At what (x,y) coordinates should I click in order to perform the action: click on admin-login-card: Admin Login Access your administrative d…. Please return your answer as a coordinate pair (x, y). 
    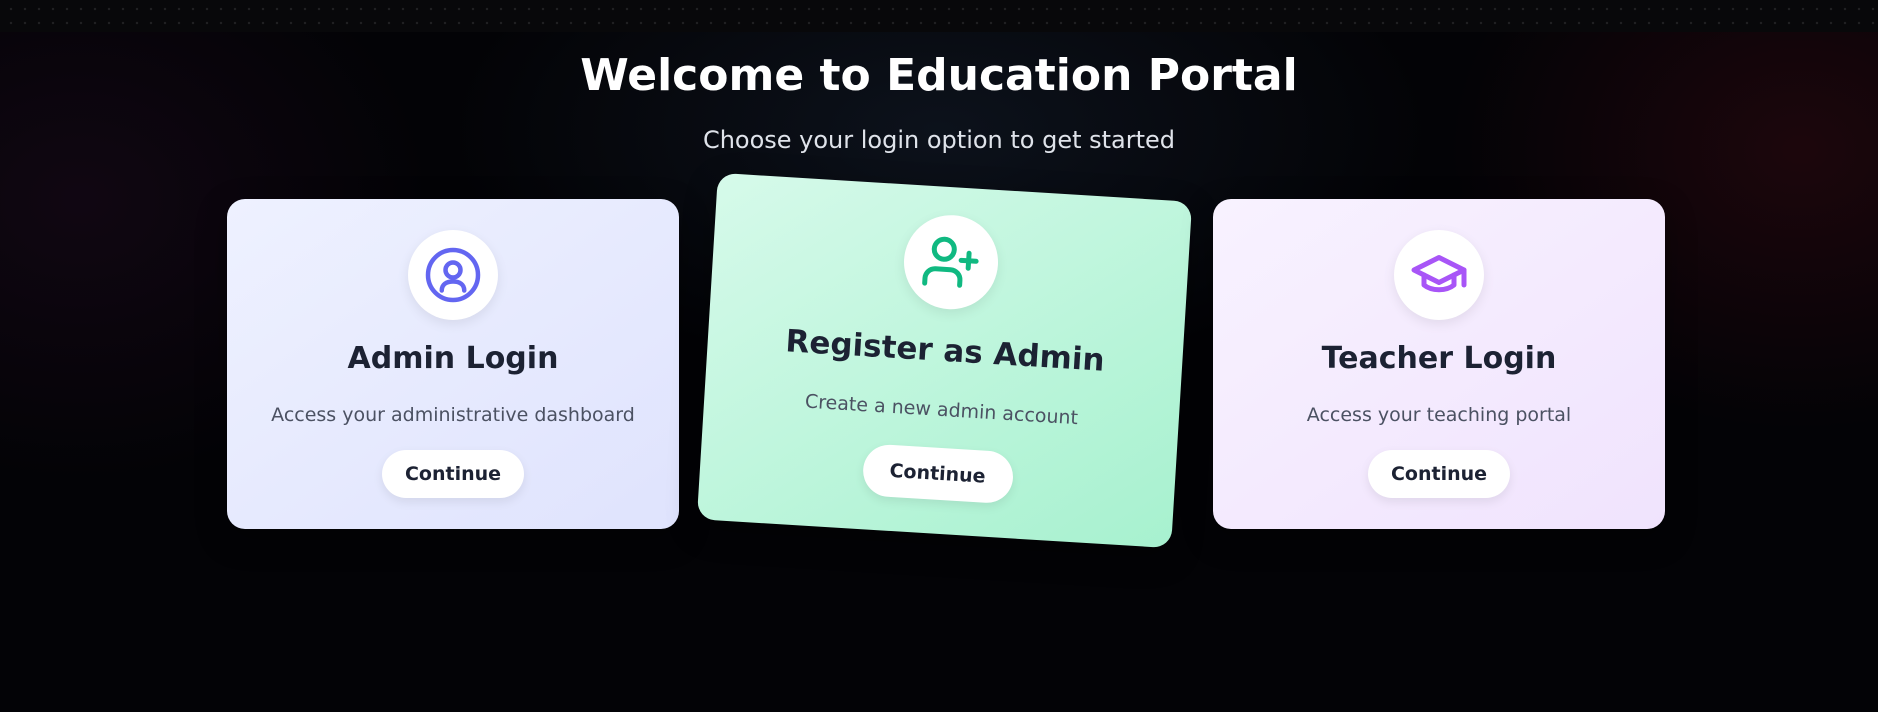
    Looking at the image, I should click on (453, 364).